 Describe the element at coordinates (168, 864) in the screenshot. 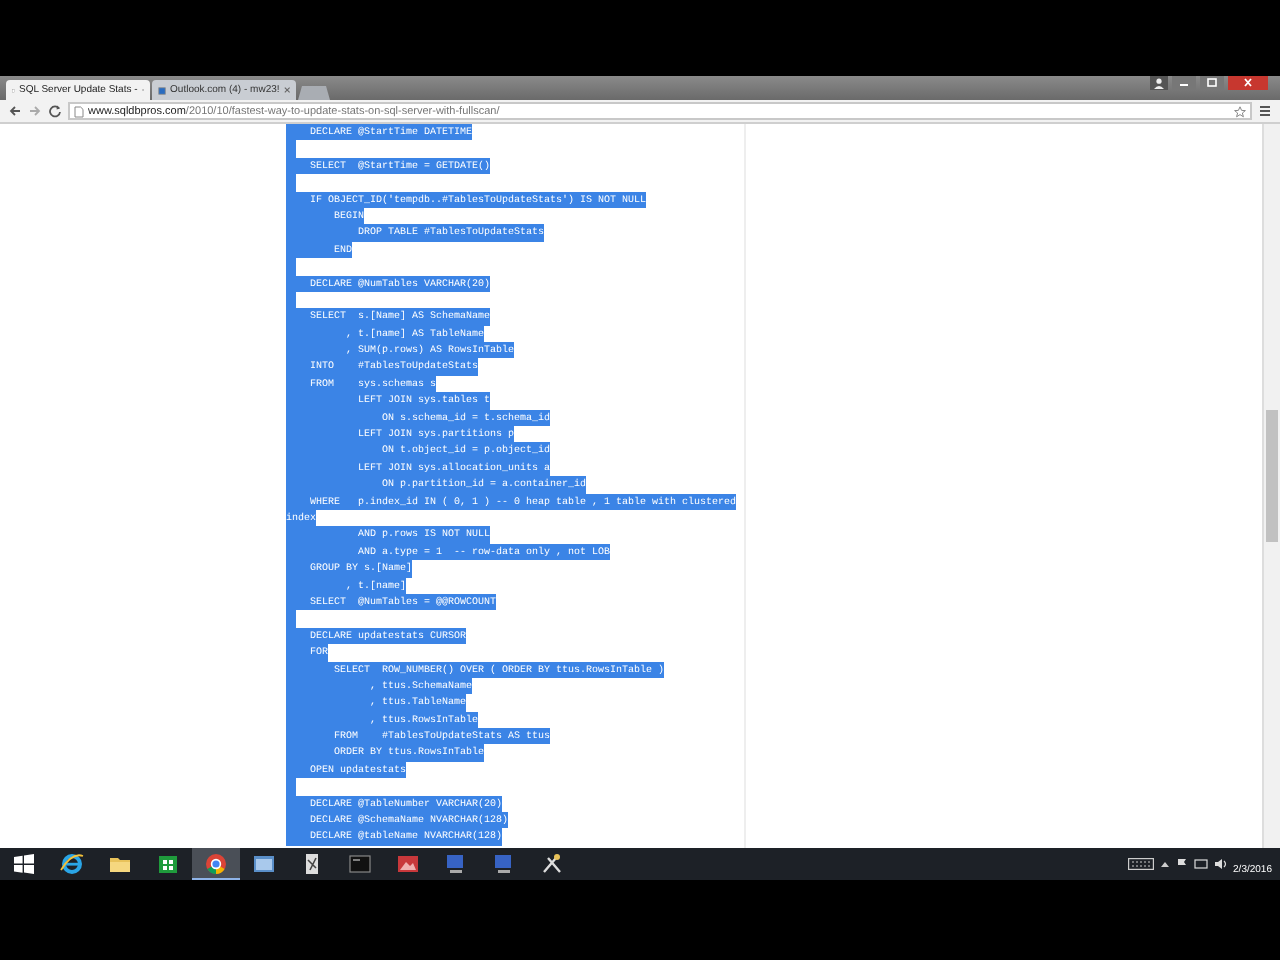

I see `store-icon` at that location.